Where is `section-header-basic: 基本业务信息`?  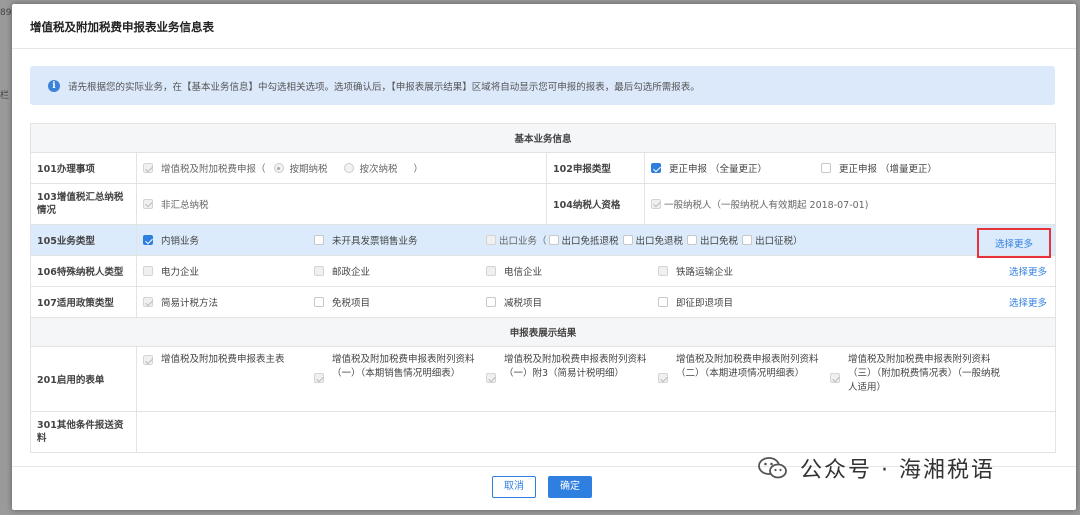
section-header-basic: 基本业务信息 is located at coordinates (543, 138).